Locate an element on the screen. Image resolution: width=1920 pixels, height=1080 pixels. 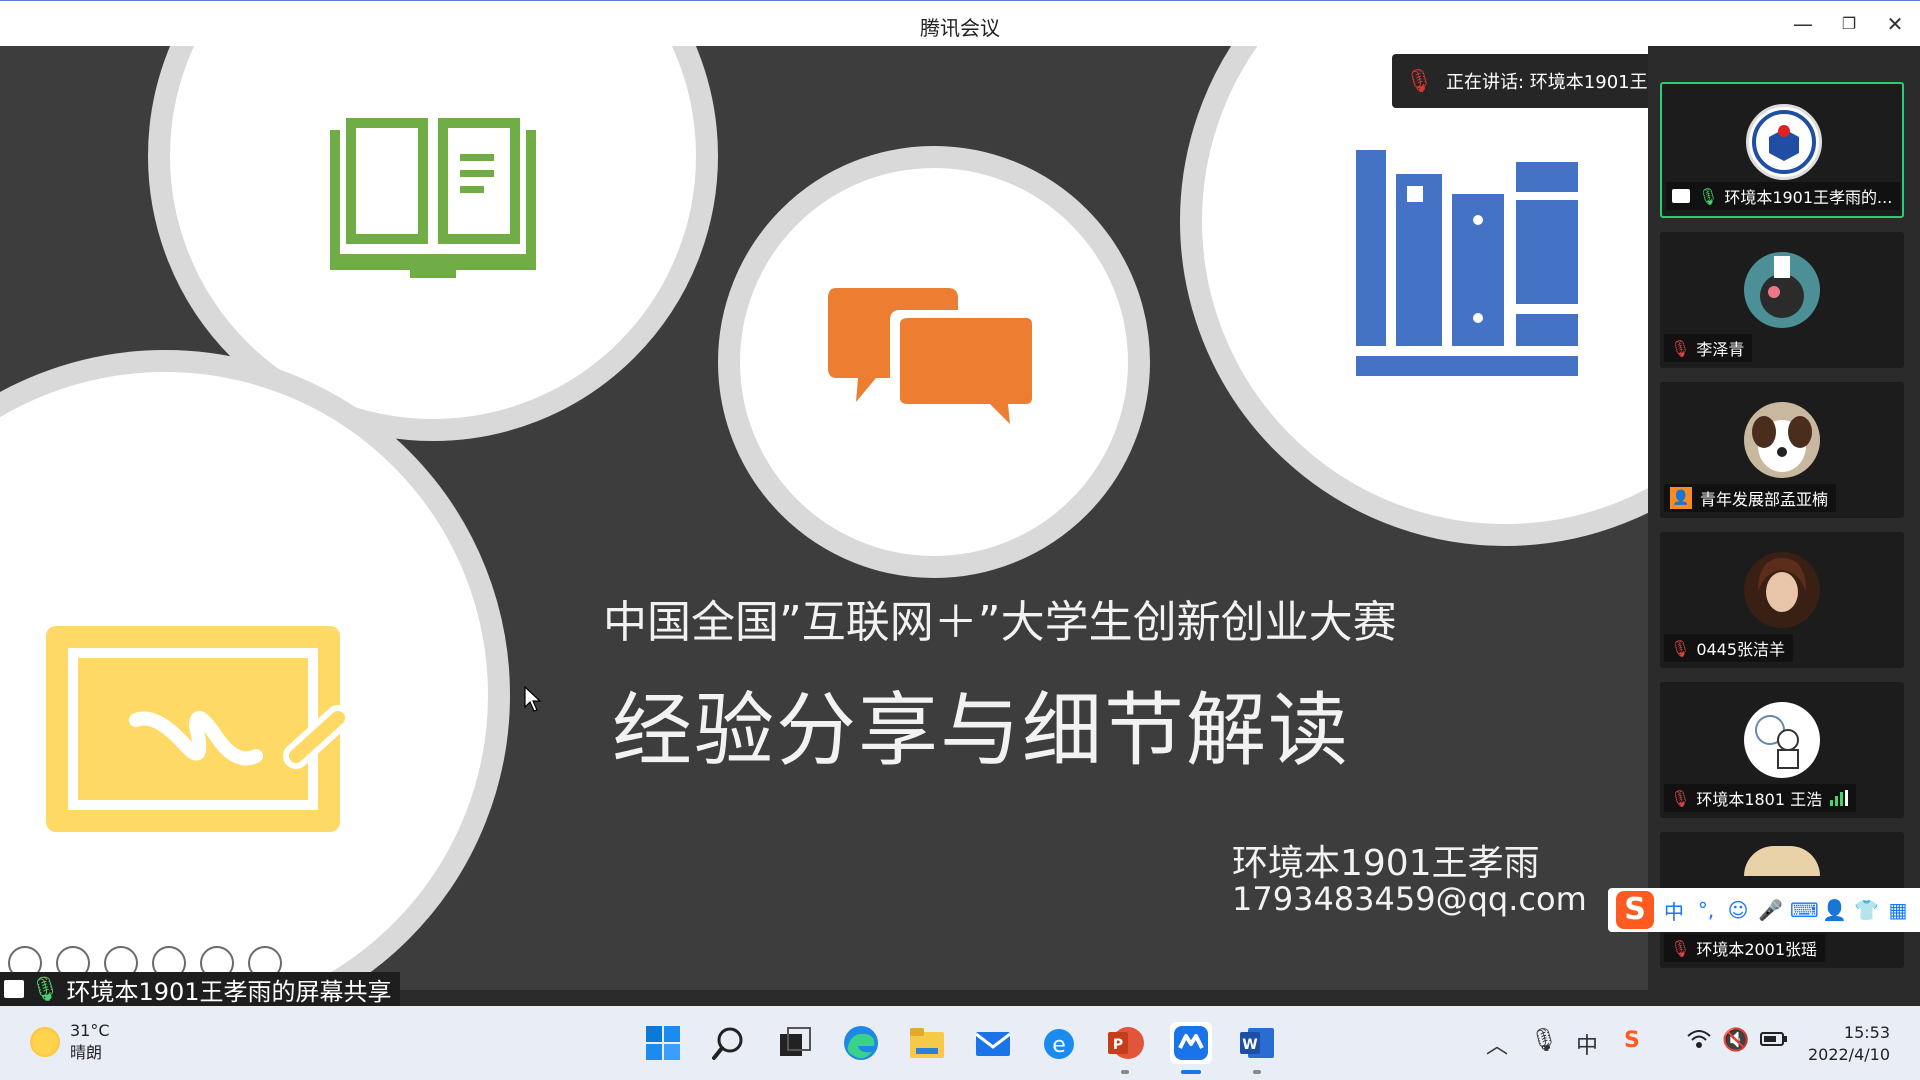
word-icon: W is located at coordinates (1257, 1048).